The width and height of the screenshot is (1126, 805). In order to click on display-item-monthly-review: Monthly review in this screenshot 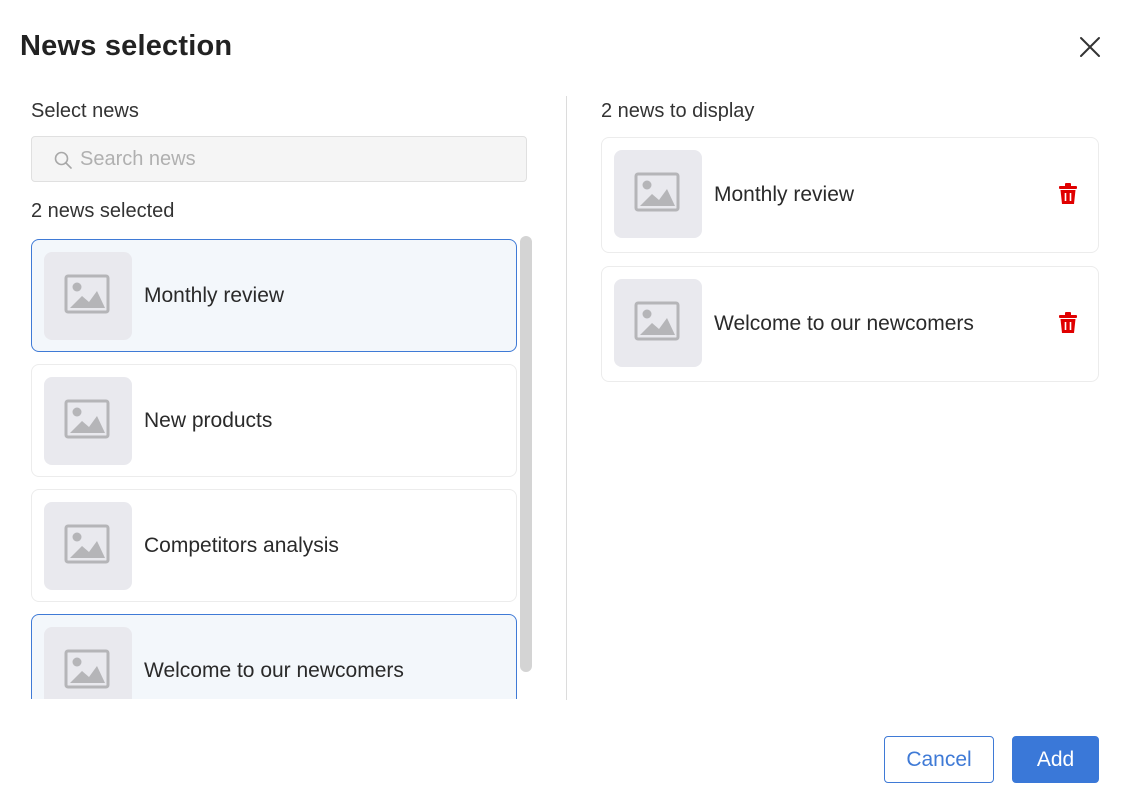, I will do `click(850, 195)`.